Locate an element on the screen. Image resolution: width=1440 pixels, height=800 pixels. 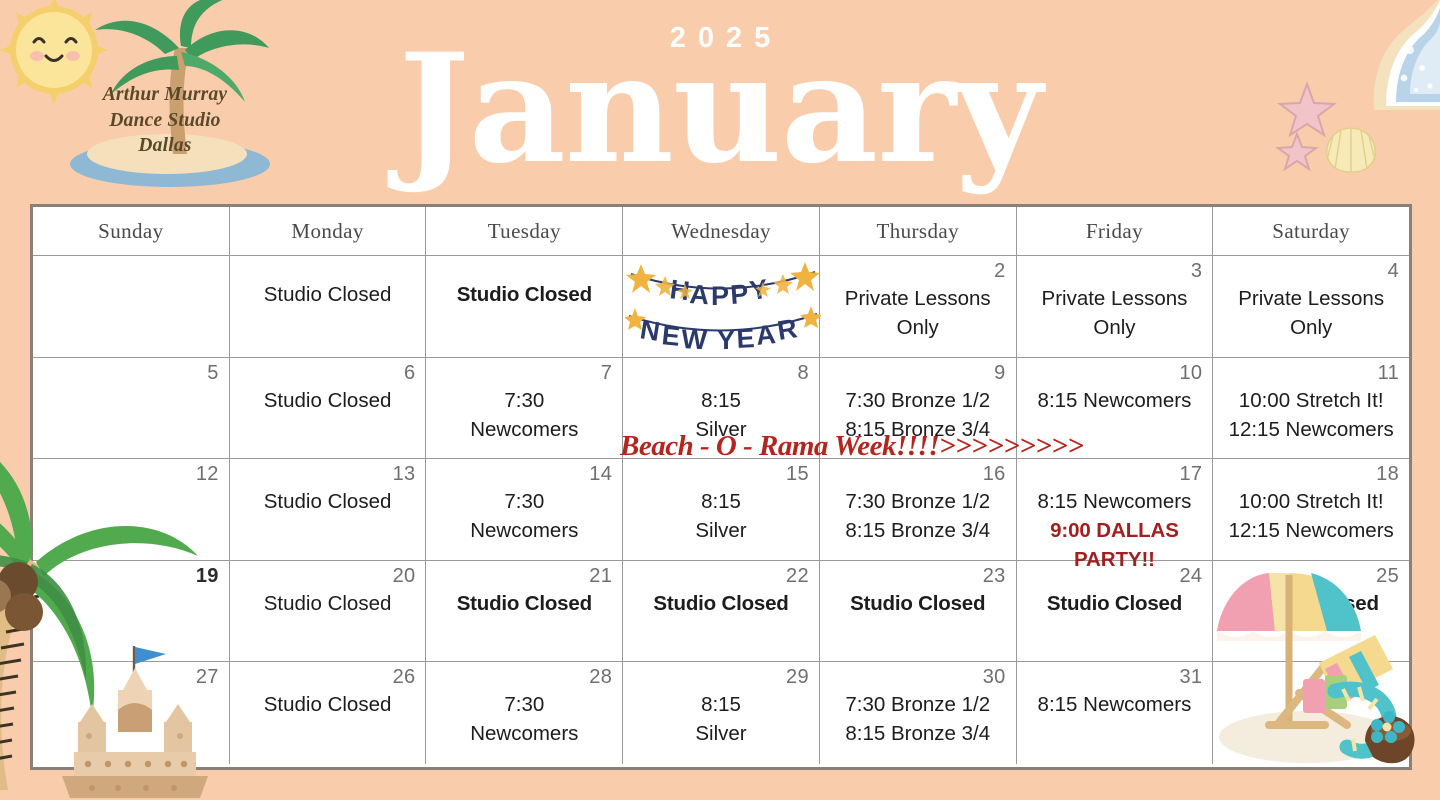
calendar-day-cell-14: 14 7:30 Newcomers is located at coordinates (525, 510).